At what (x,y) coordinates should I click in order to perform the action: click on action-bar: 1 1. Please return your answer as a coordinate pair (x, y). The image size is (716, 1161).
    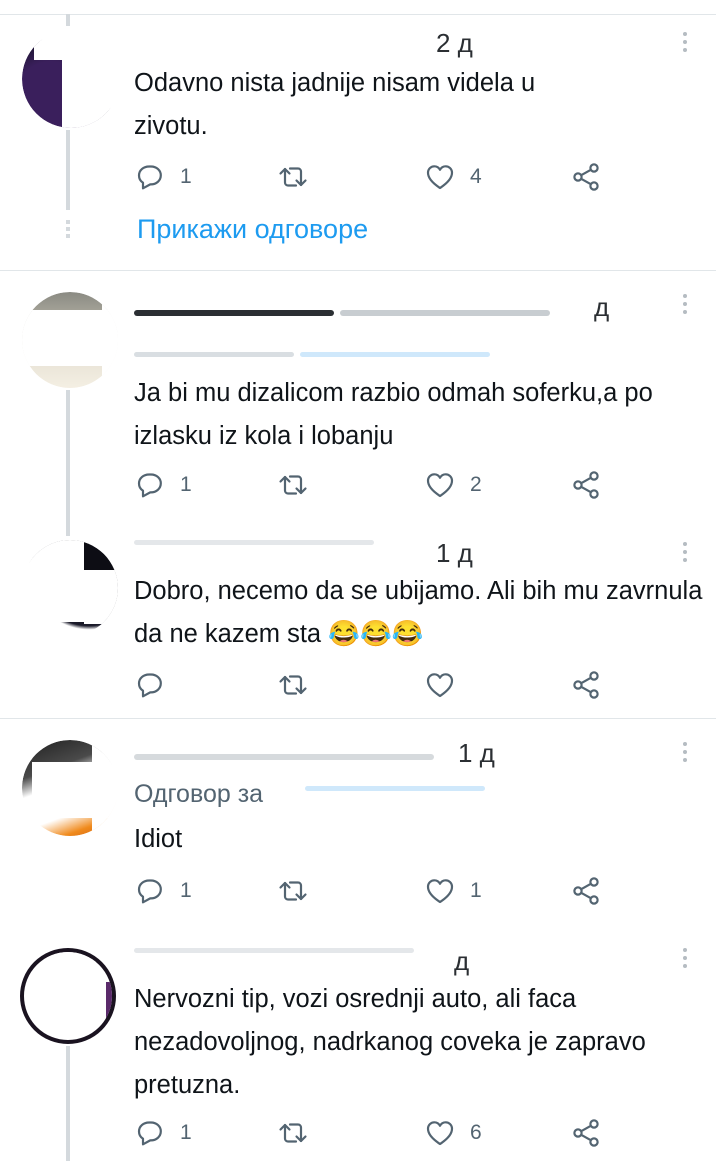
    Looking at the image, I should click on (374, 891).